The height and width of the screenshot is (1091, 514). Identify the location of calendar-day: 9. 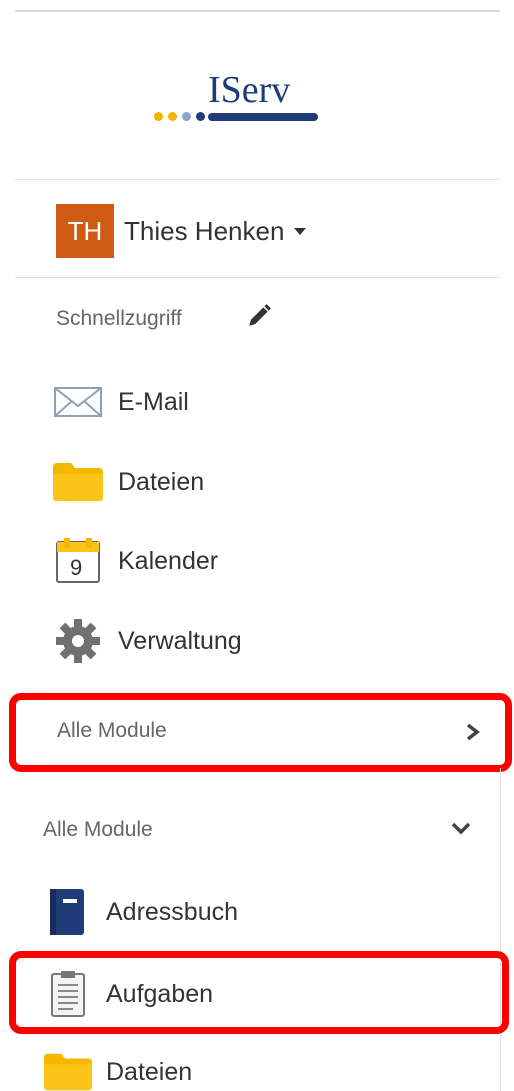
(76, 567).